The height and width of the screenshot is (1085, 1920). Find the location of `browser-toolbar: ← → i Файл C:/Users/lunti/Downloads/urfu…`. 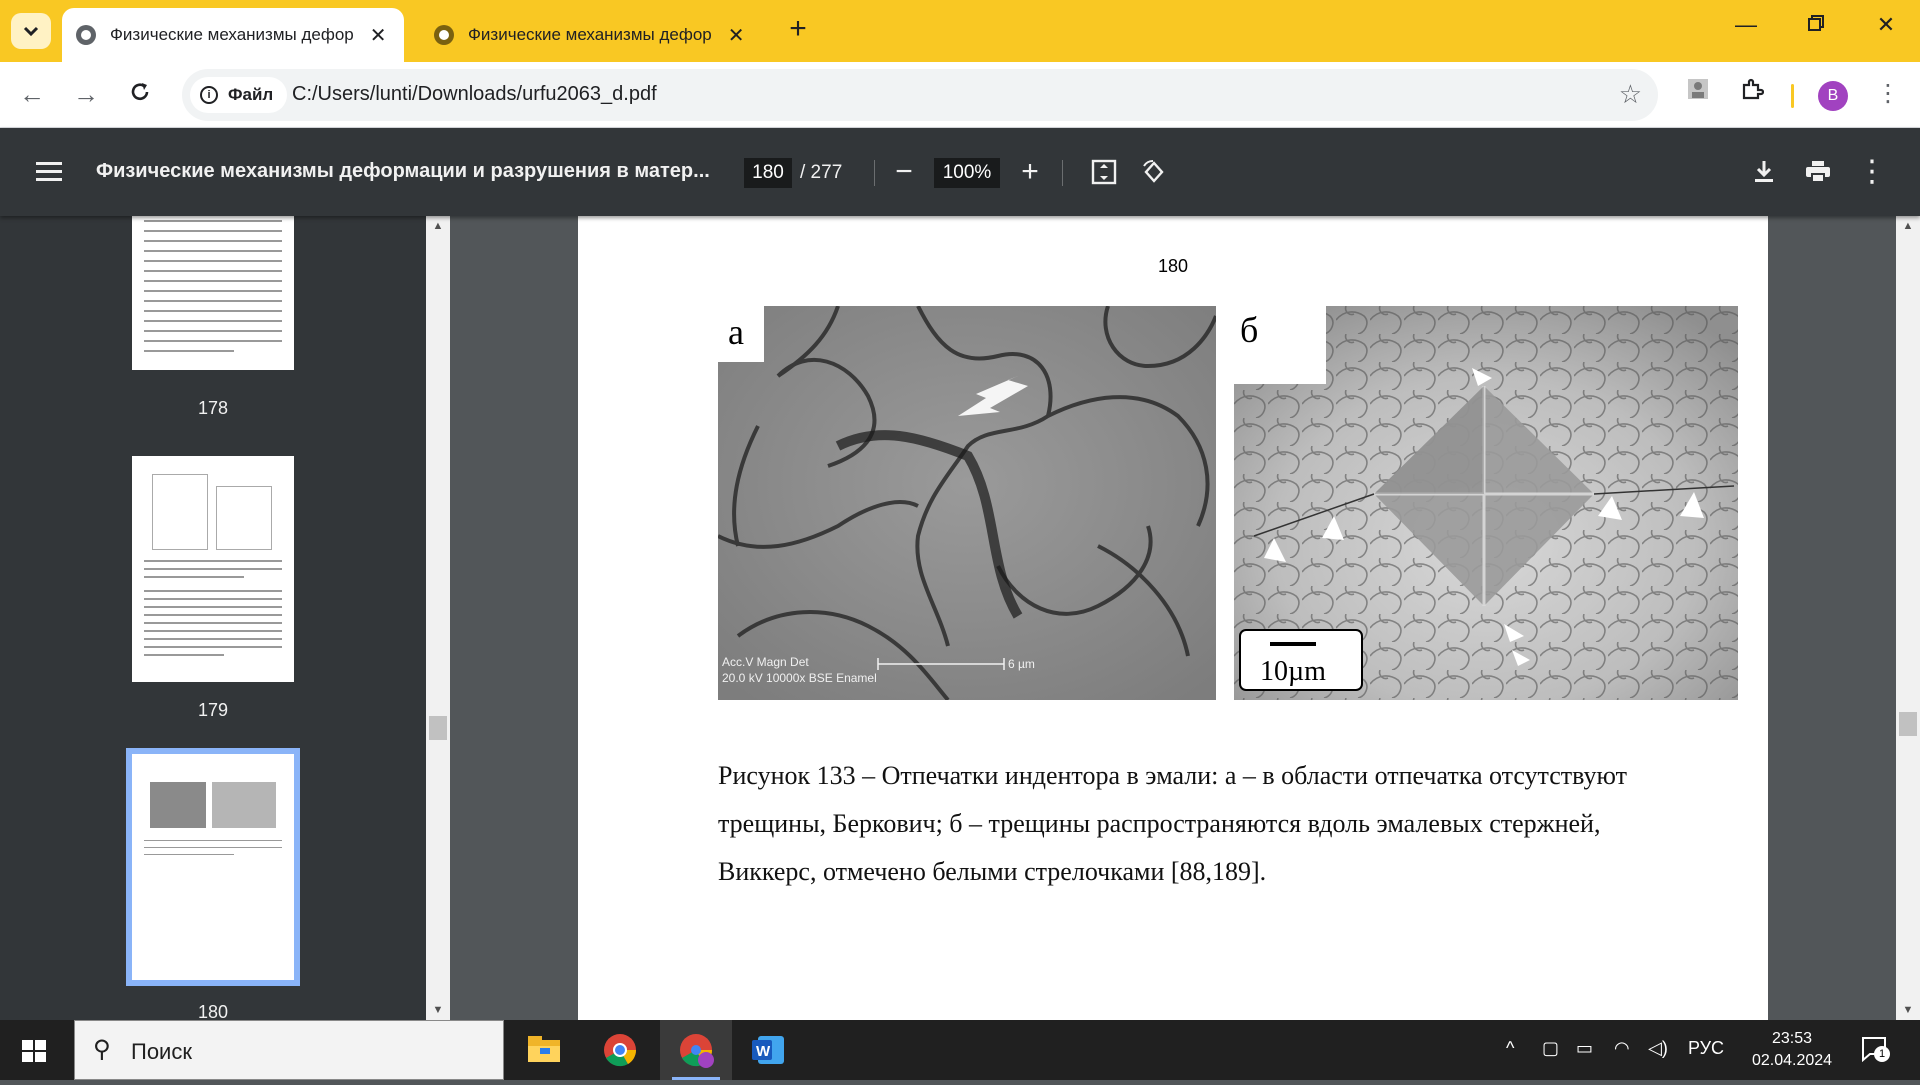

browser-toolbar: ← → i Файл C:/Users/lunti/Downloads/urfu… is located at coordinates (960, 95).